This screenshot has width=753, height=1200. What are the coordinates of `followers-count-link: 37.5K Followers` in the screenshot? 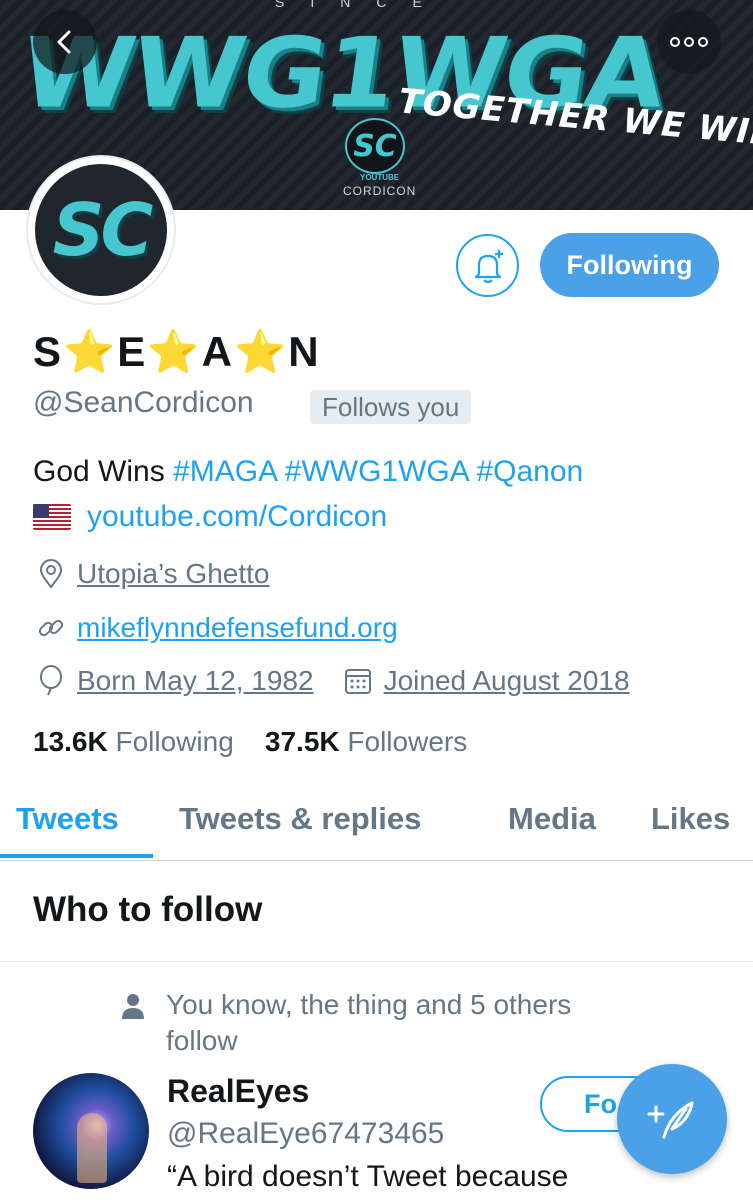 It's located at (366, 741).